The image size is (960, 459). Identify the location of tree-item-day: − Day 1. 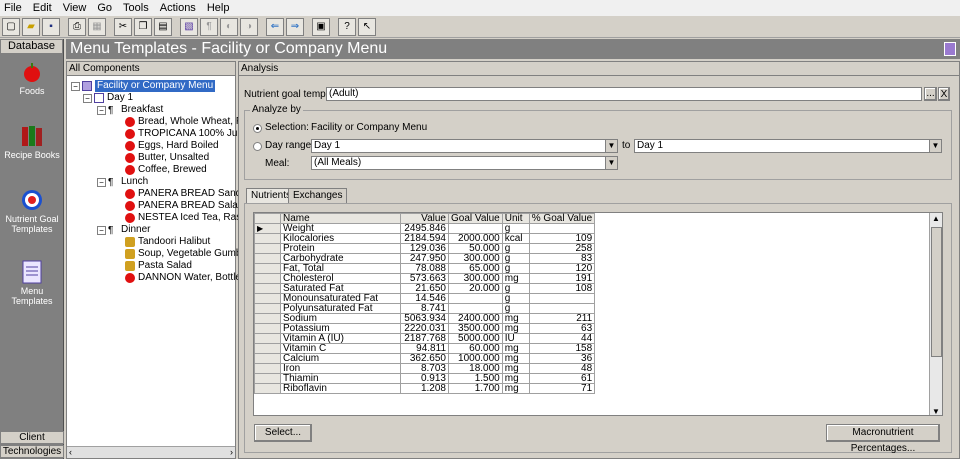
(108, 98).